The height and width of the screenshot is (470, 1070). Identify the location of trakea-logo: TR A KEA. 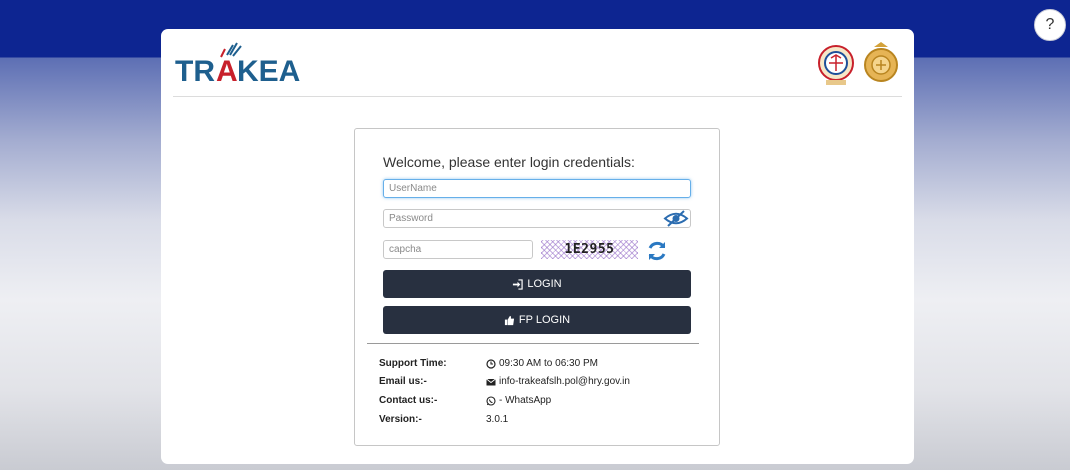
(237, 63).